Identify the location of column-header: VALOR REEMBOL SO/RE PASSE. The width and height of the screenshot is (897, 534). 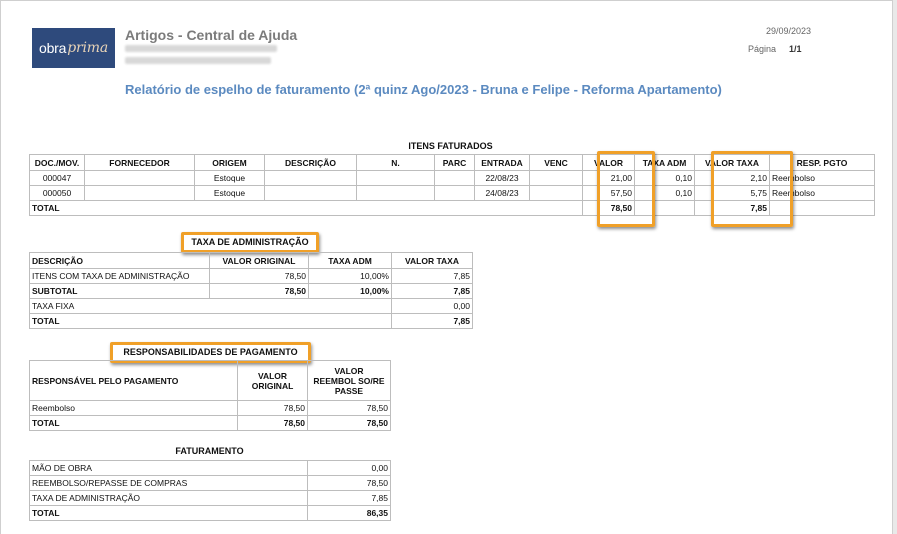
(349, 380).